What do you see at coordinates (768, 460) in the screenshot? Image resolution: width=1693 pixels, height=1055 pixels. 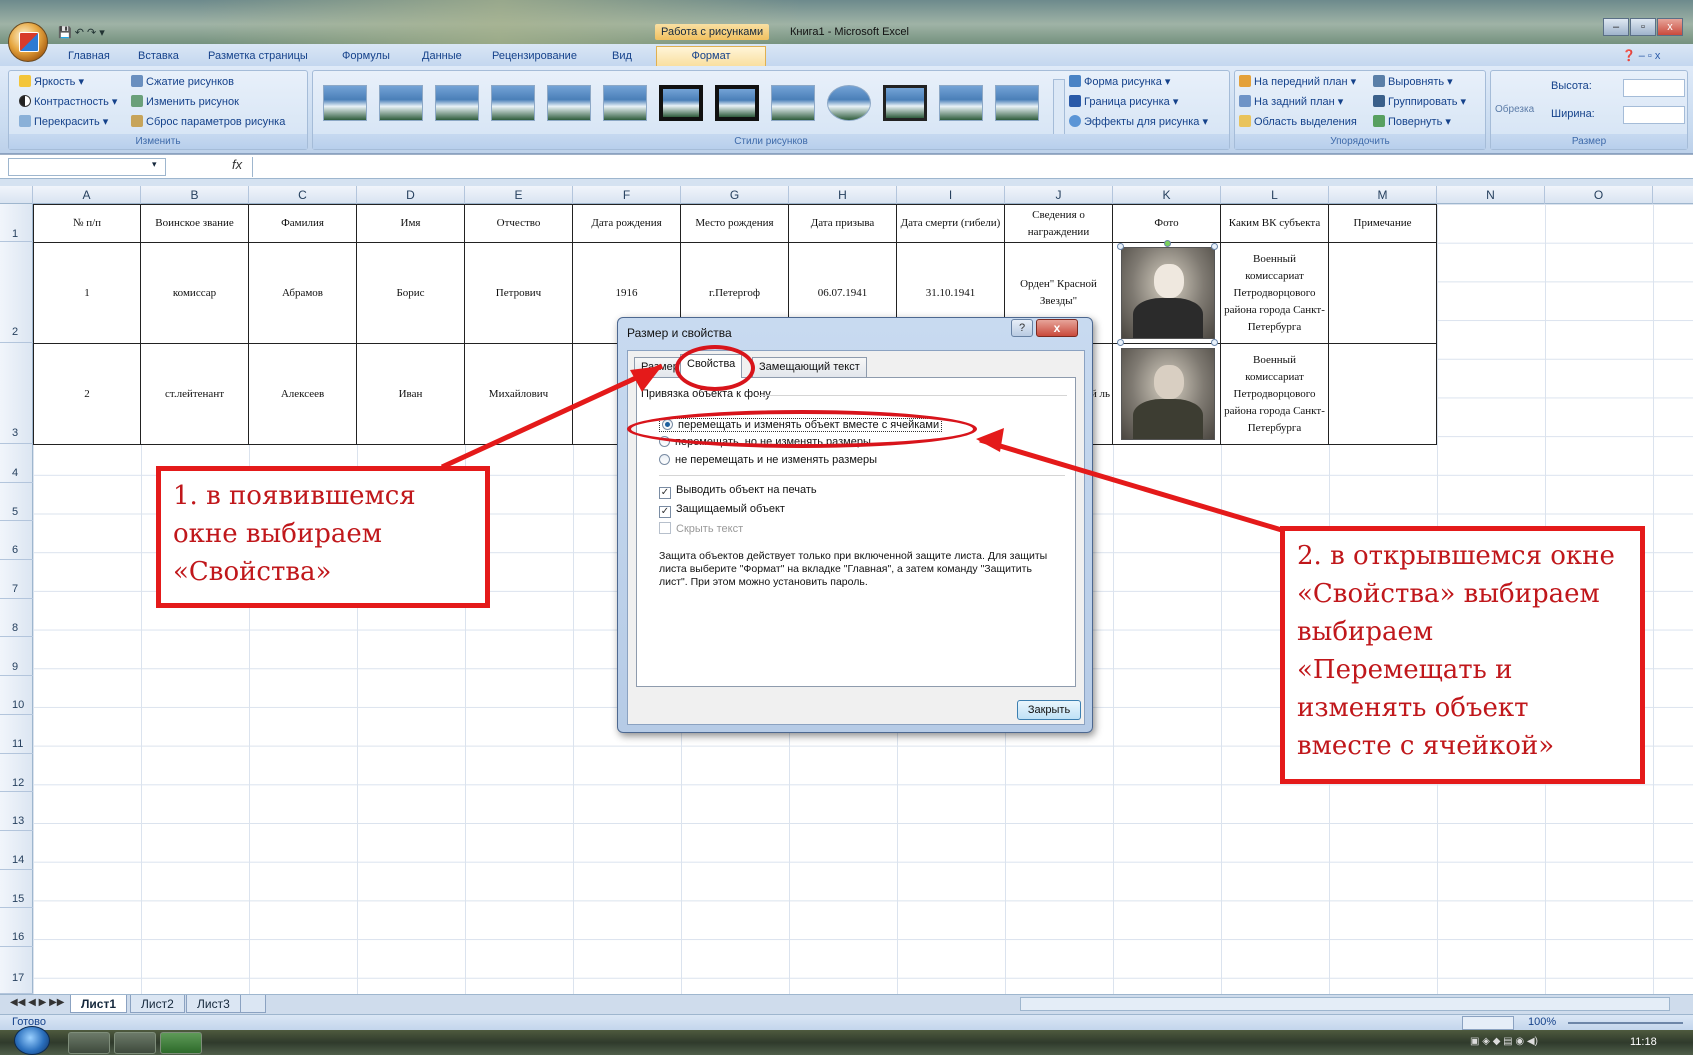 I see `radio-dont-move: не перемещать и не изменять размеры` at bounding box center [768, 460].